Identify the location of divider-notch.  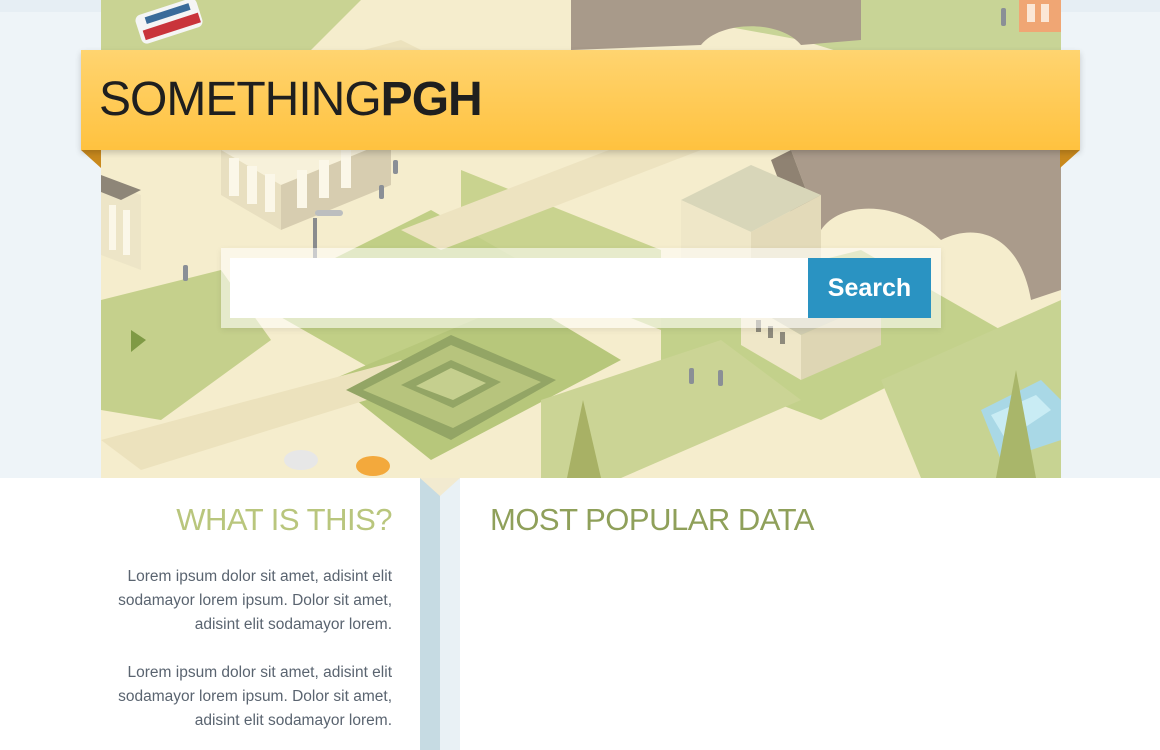
(440, 487).